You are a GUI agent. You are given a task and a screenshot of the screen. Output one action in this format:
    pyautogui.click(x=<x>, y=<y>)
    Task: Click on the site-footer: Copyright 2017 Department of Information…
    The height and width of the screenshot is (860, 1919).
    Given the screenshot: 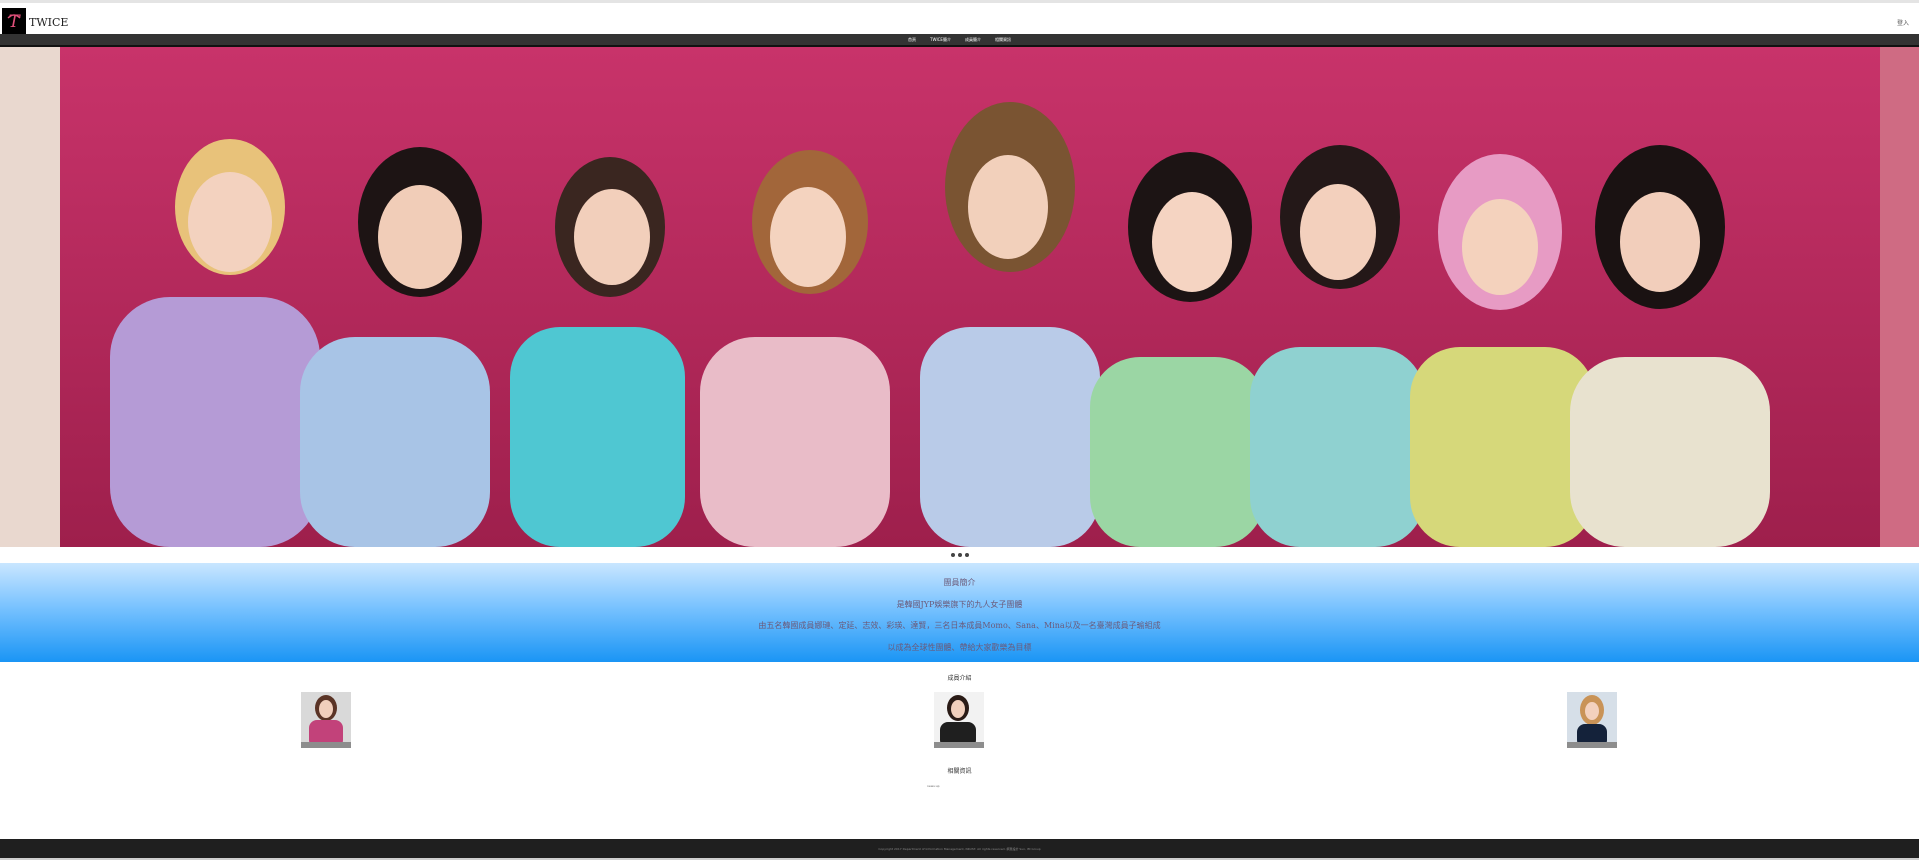 What is the action you would take?
    pyautogui.click(x=959, y=849)
    